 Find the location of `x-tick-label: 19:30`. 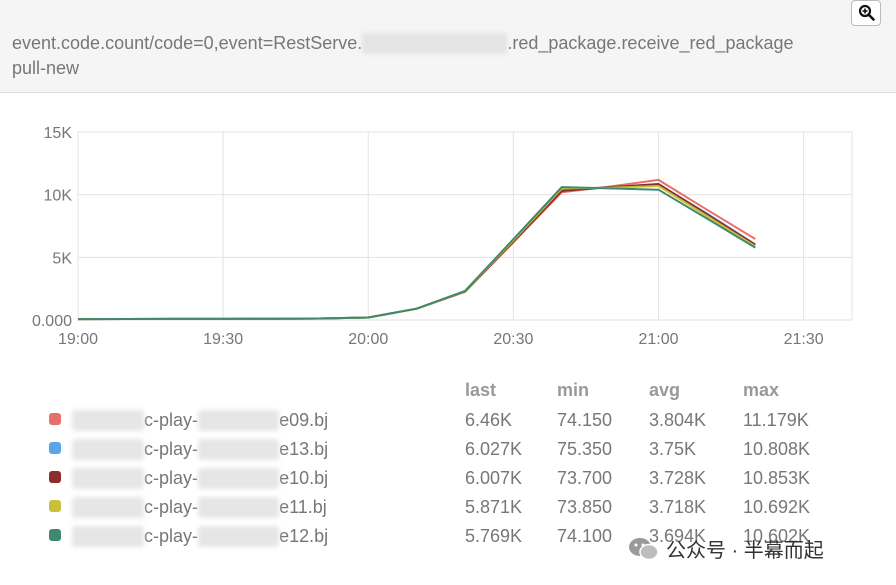

x-tick-label: 19:30 is located at coordinates (223, 339).